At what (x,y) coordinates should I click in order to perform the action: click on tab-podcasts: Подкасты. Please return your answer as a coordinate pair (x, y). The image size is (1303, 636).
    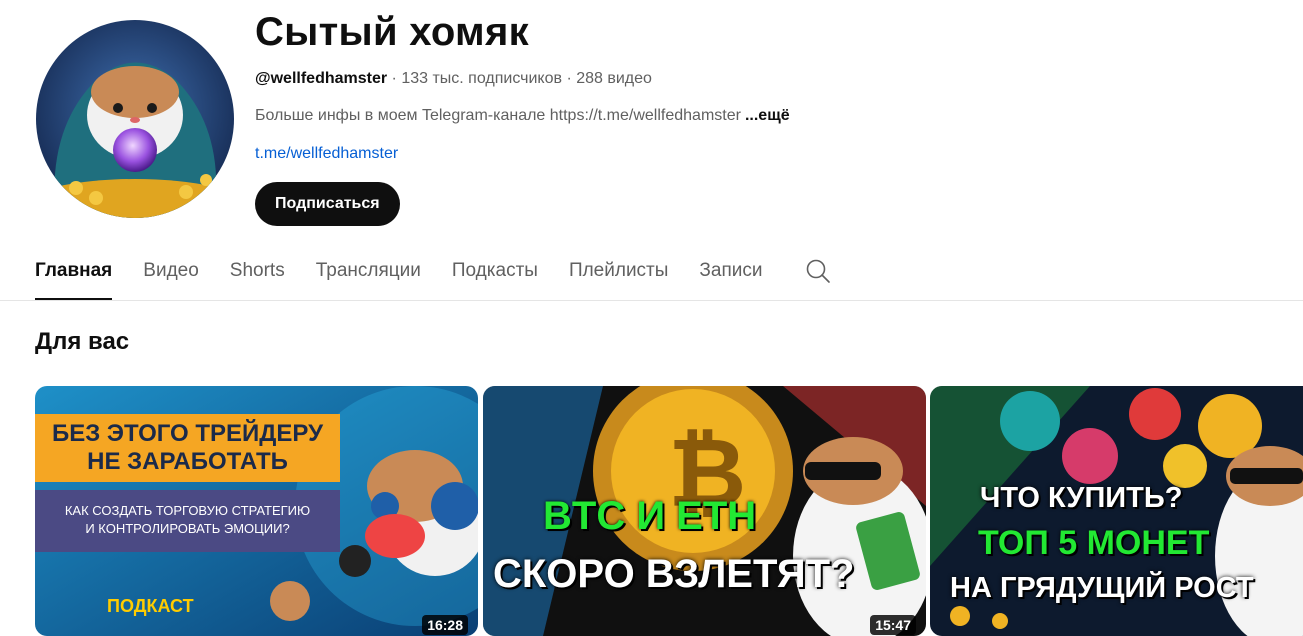
    Looking at the image, I should click on (495, 275).